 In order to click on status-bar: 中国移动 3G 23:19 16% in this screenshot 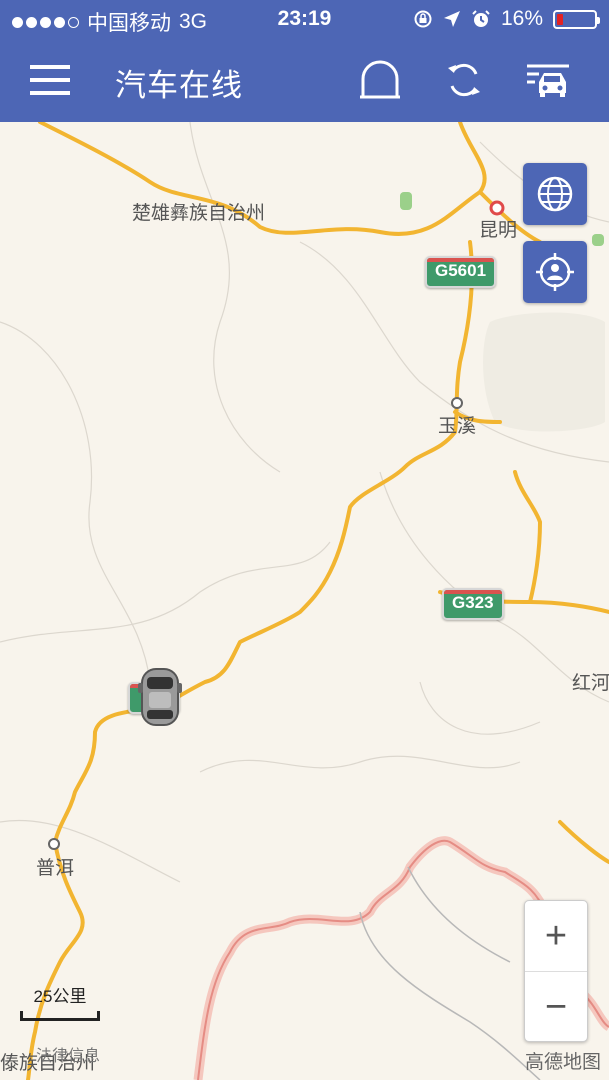, I will do `click(304, 19)`.